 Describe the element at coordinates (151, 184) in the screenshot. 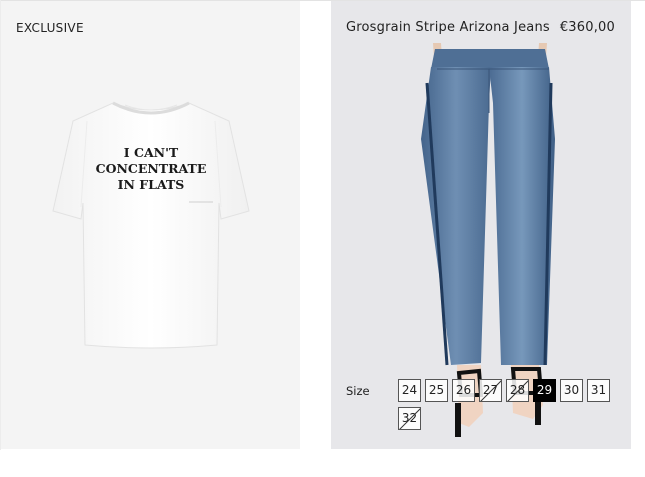

I see `print-line-3: IN FLATS` at that location.